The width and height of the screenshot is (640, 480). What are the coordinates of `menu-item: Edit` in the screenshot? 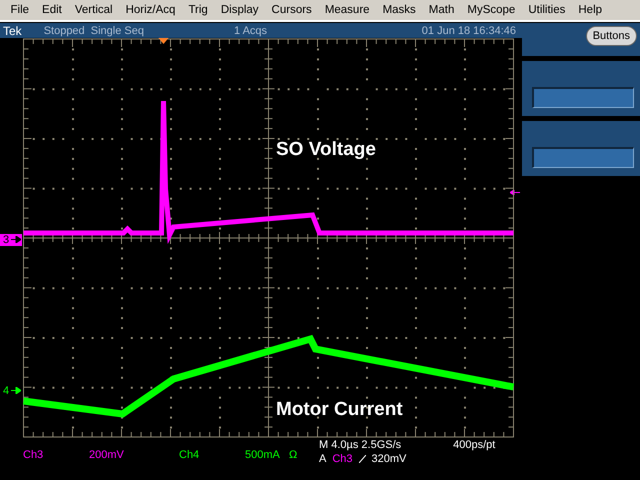 It's located at (52, 10).